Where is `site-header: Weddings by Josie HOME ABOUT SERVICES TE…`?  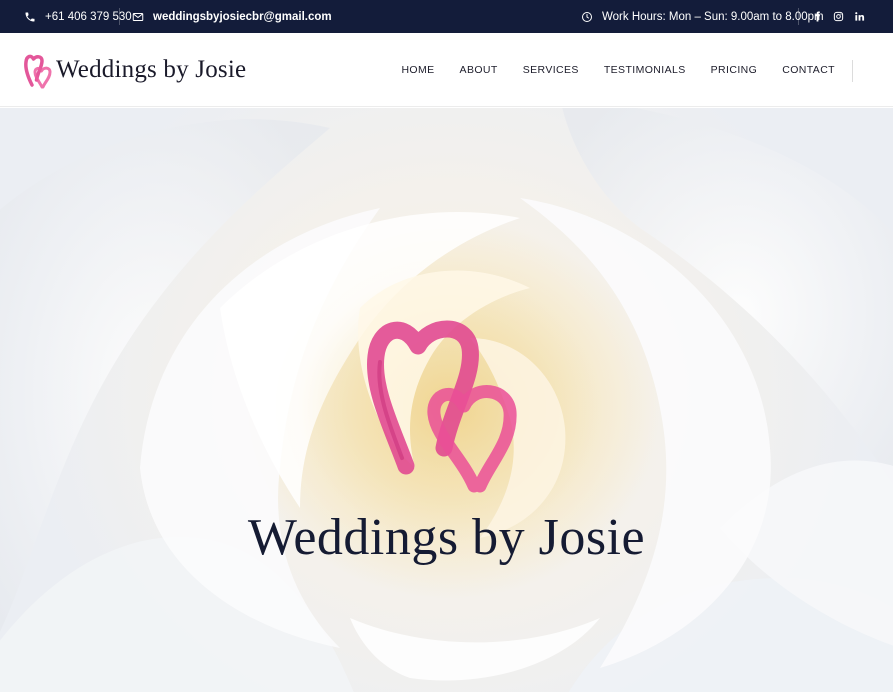 site-header: Weddings by Josie HOME ABOUT SERVICES TE… is located at coordinates (446, 70).